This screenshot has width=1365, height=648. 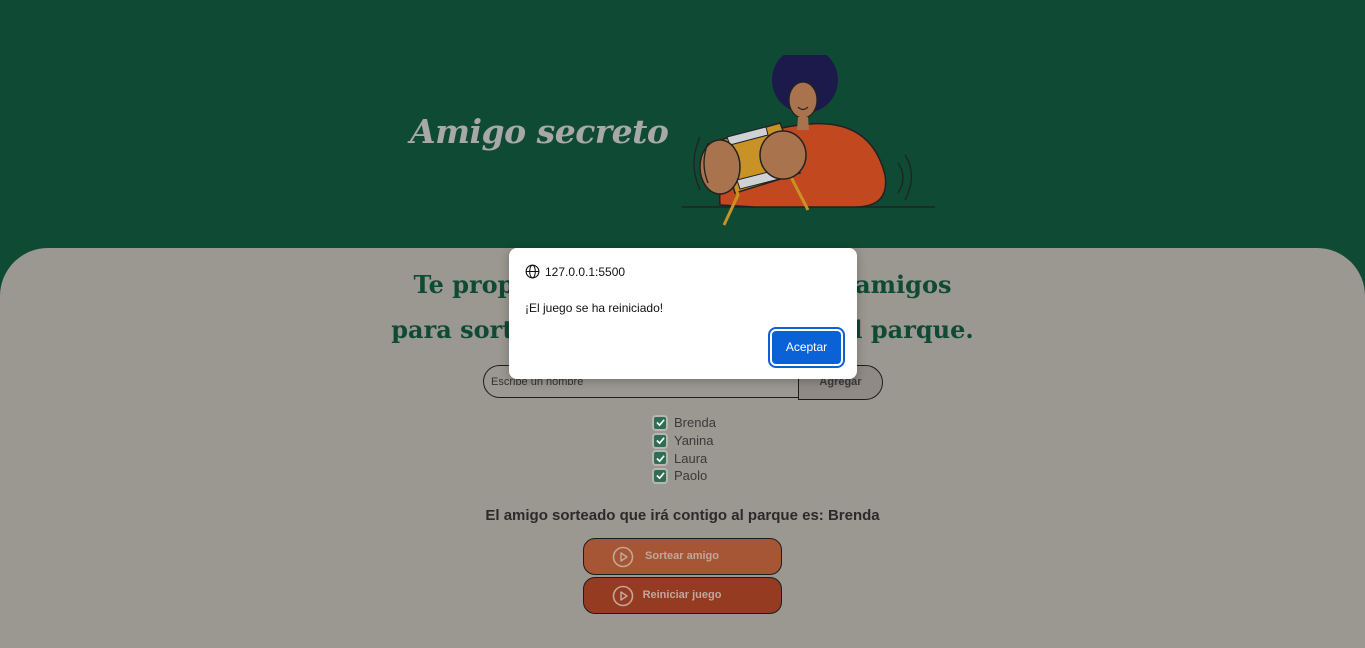 I want to click on page-title: Amigo secreto, so click(x=539, y=131).